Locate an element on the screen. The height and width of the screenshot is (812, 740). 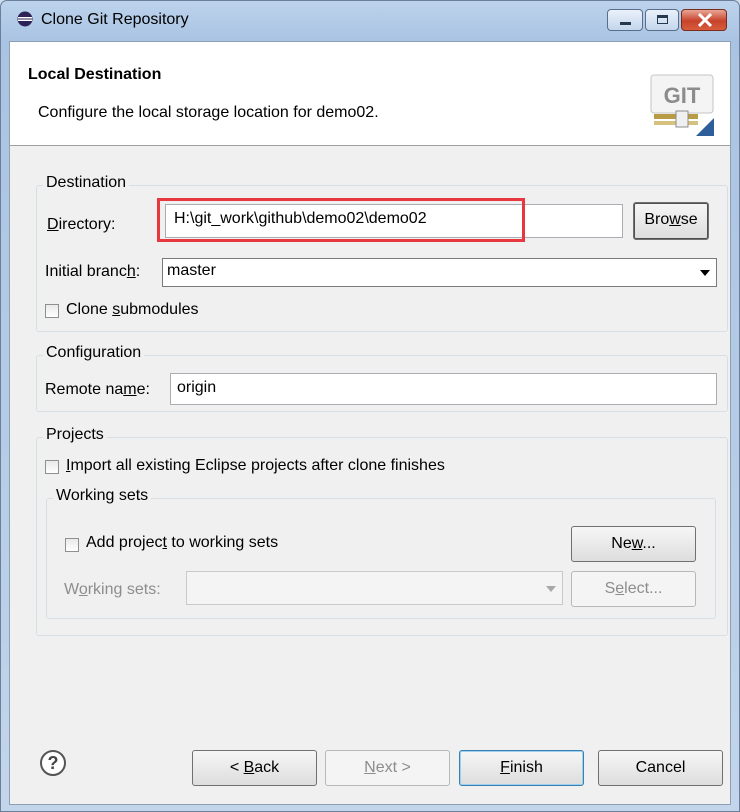
close-button is located at coordinates (704, 20).